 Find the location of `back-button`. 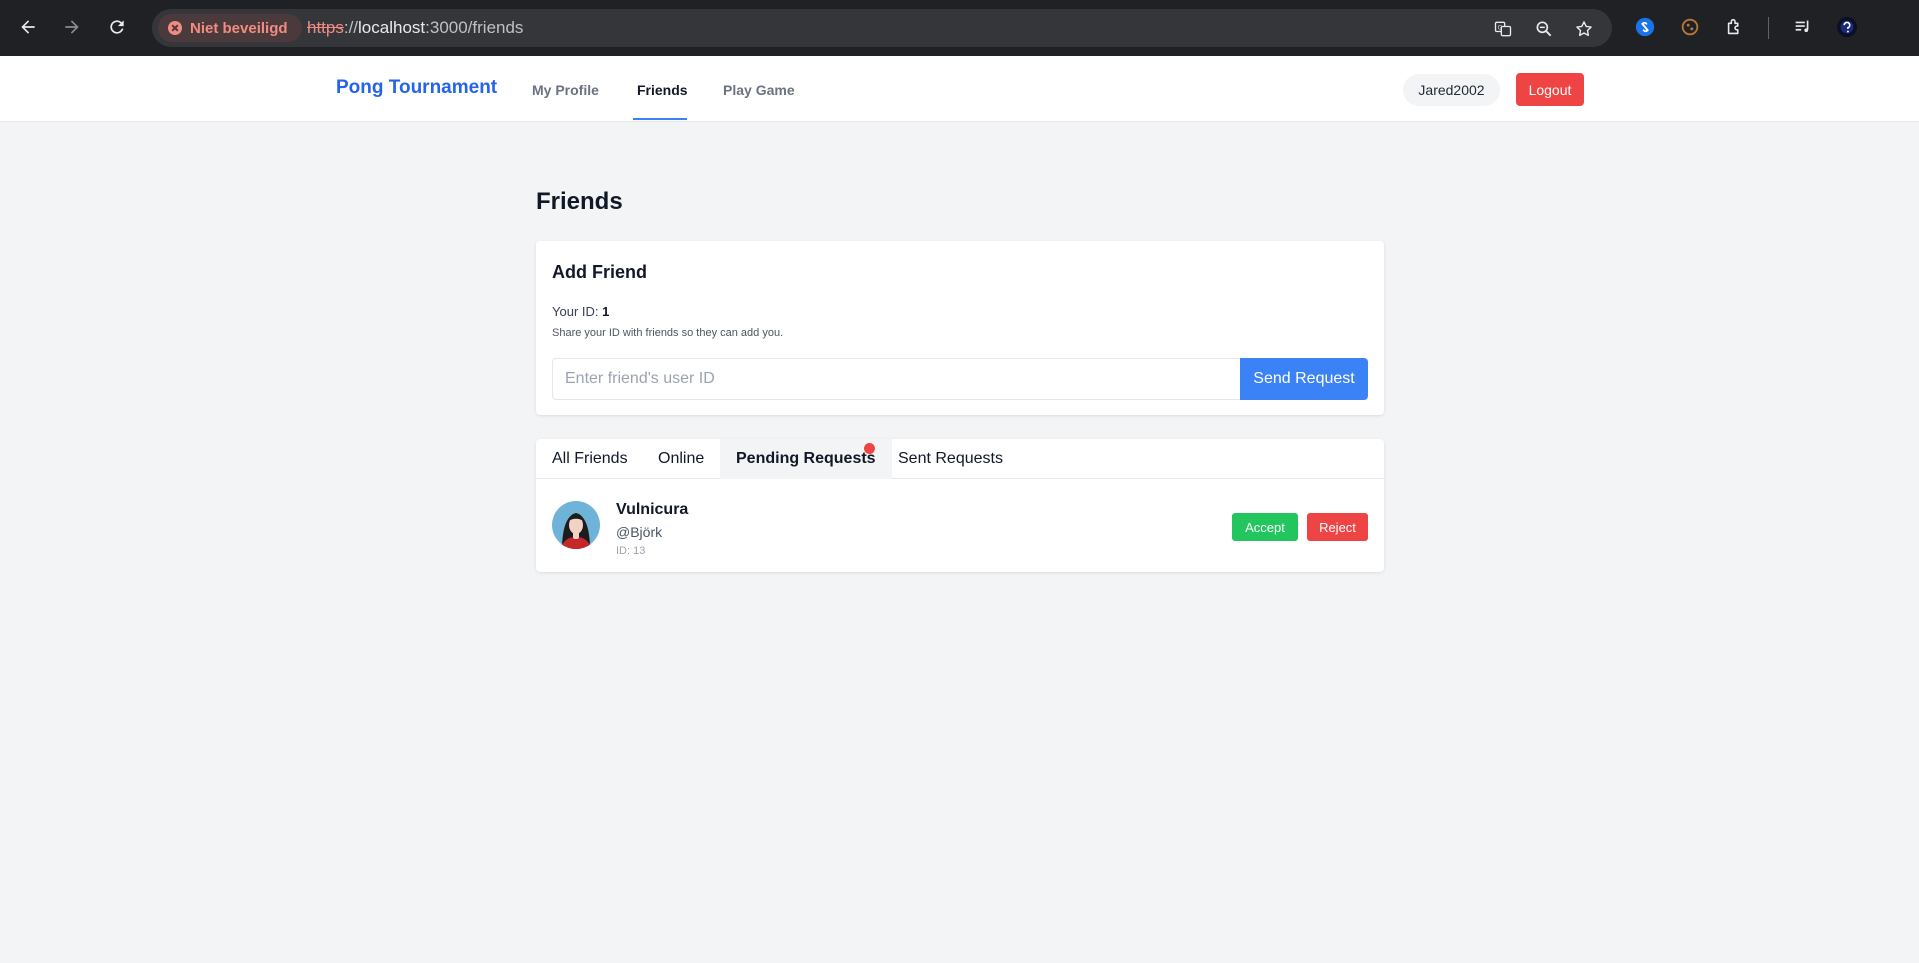

back-button is located at coordinates (28, 27).